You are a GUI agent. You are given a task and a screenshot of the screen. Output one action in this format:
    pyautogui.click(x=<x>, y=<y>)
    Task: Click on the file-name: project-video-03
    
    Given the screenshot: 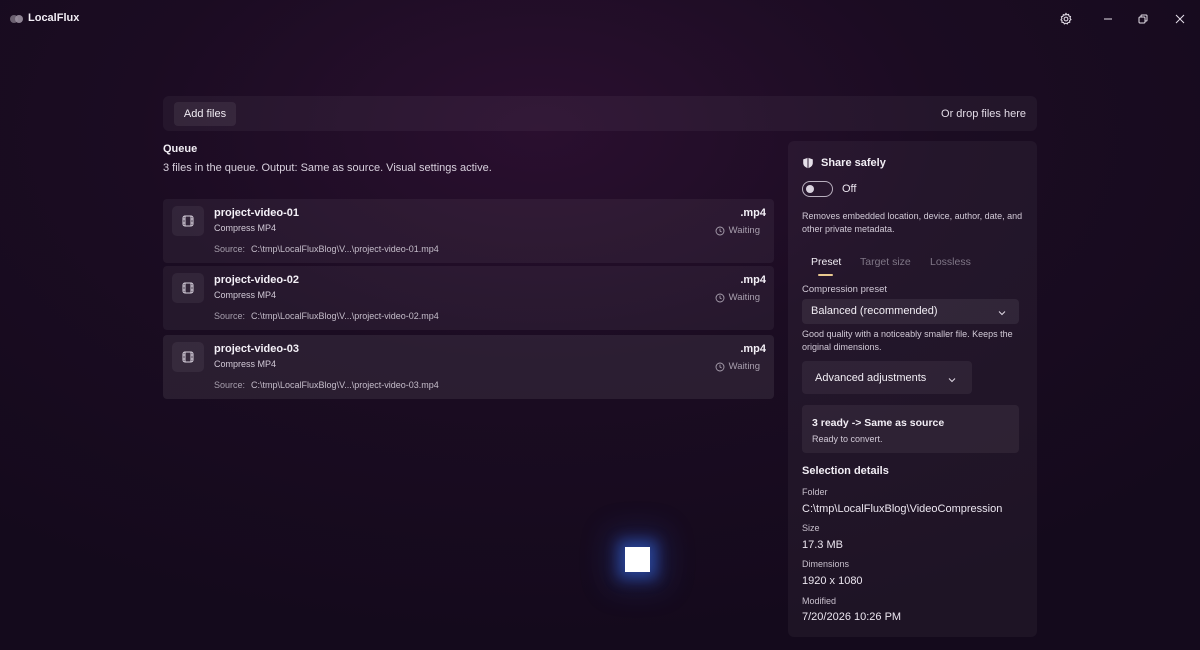 What is the action you would take?
    pyautogui.click(x=256, y=349)
    